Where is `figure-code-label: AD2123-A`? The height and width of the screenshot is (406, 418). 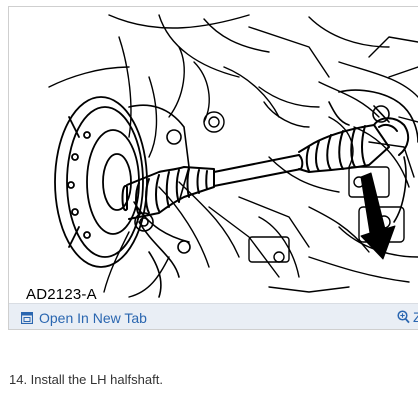 figure-code-label: AD2123-A is located at coordinates (62, 294).